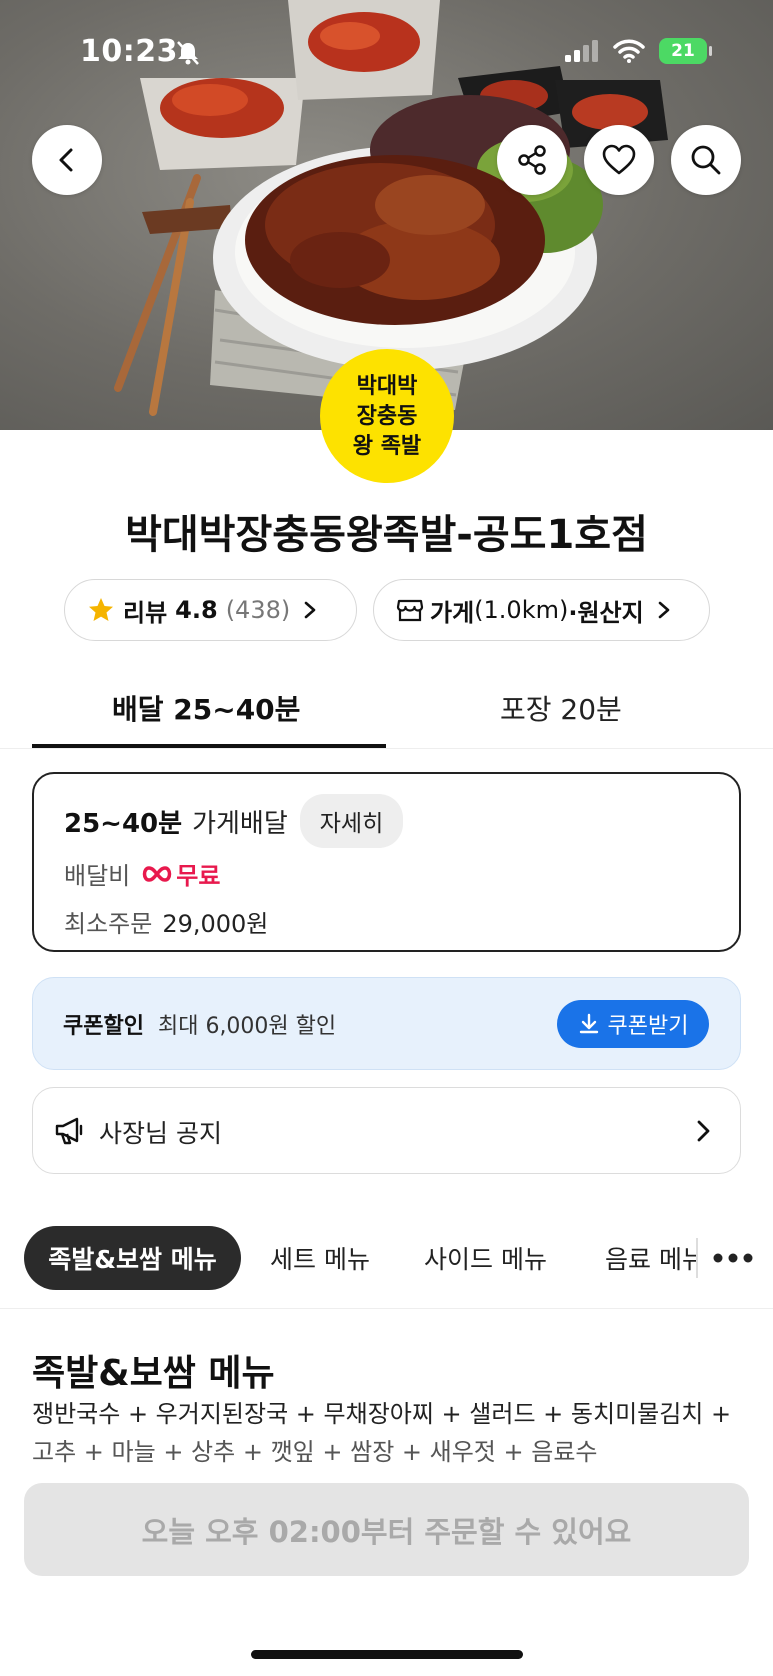 The height and width of the screenshot is (1676, 773). Describe the element at coordinates (386, 1130) in the screenshot. I see `owner-notice-card: 사장님 공지` at that location.